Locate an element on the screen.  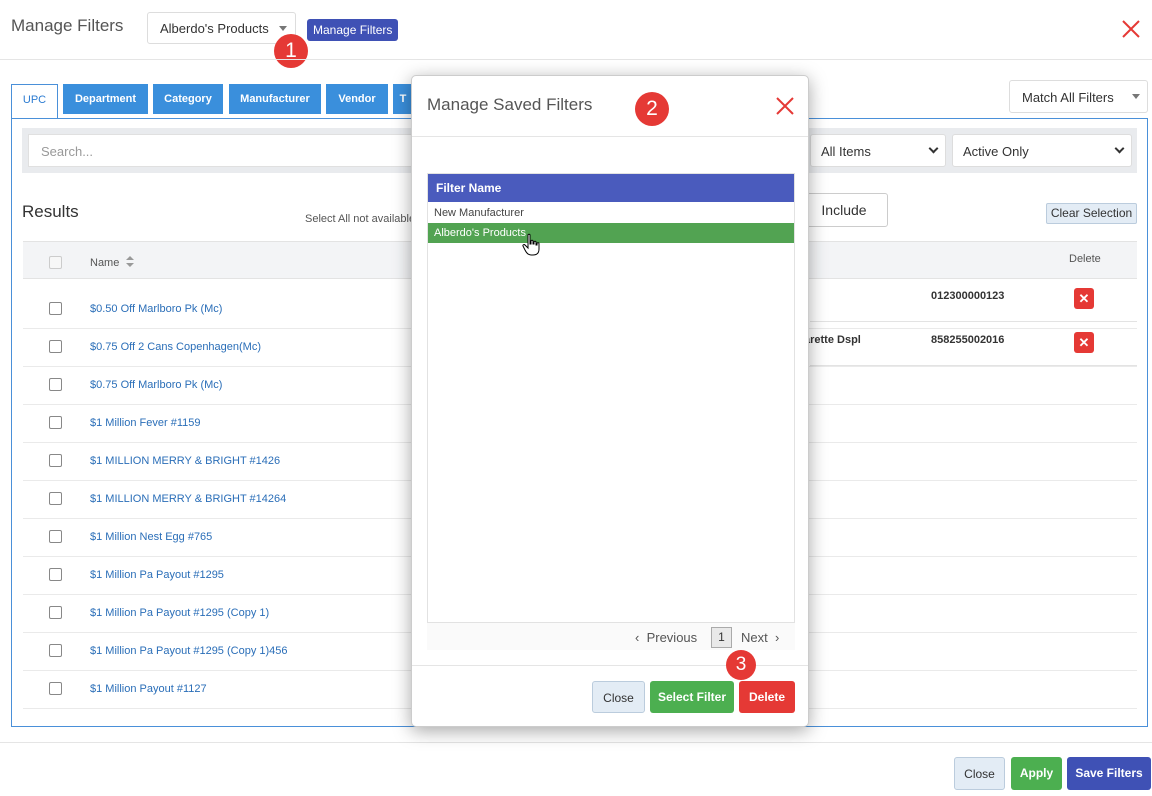
page-title: Manage Filters is located at coordinates (67, 25).